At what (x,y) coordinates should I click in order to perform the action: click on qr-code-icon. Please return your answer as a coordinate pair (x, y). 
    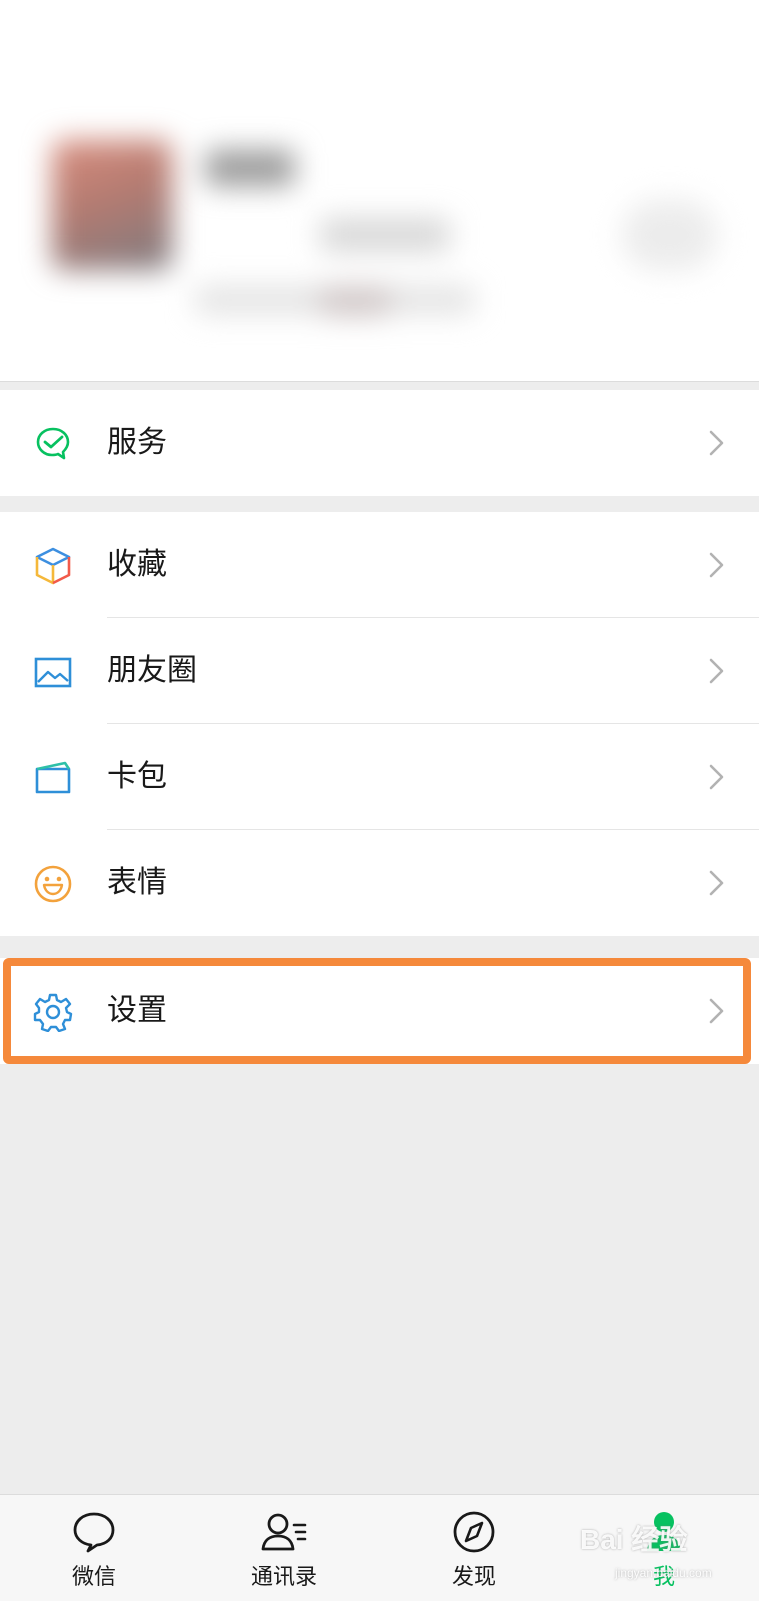
    Looking at the image, I should click on (669, 235).